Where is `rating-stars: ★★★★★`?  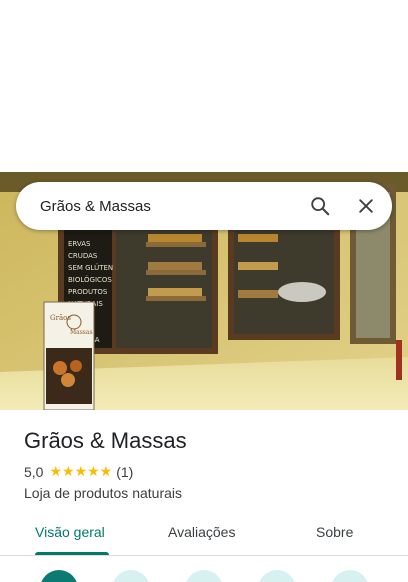
rating-stars: ★★★★★ is located at coordinates (81, 471).